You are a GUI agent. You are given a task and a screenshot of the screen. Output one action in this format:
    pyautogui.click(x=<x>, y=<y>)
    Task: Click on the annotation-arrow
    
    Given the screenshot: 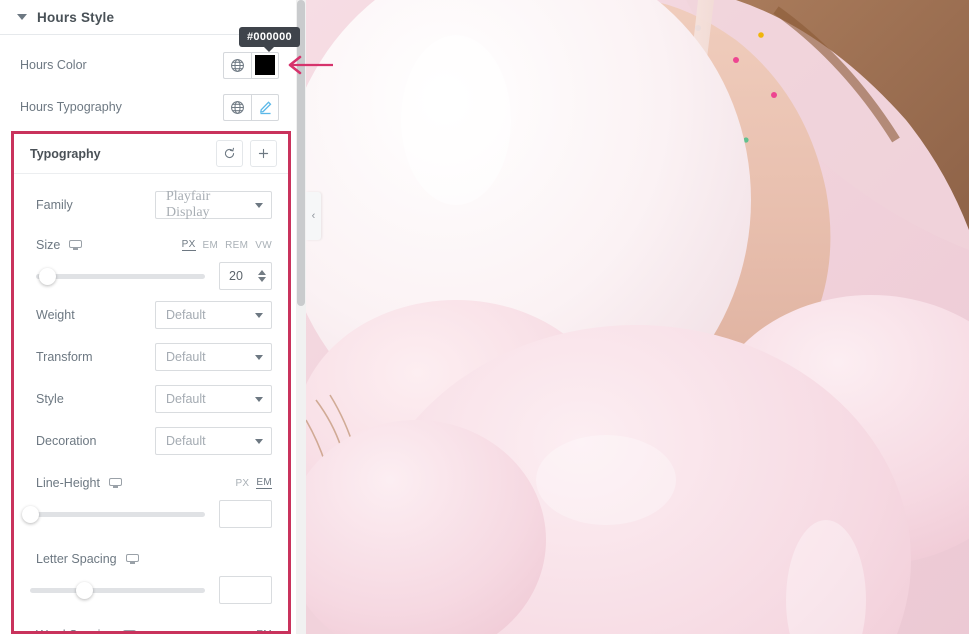 What is the action you would take?
    pyautogui.click(x=310, y=65)
    